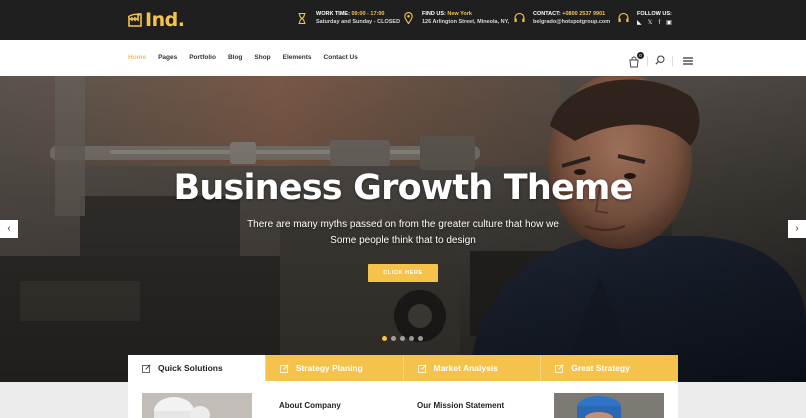 The image size is (806, 418). I want to click on work-time-closed: Saturday and Sunday - CLOSED, so click(358, 22).